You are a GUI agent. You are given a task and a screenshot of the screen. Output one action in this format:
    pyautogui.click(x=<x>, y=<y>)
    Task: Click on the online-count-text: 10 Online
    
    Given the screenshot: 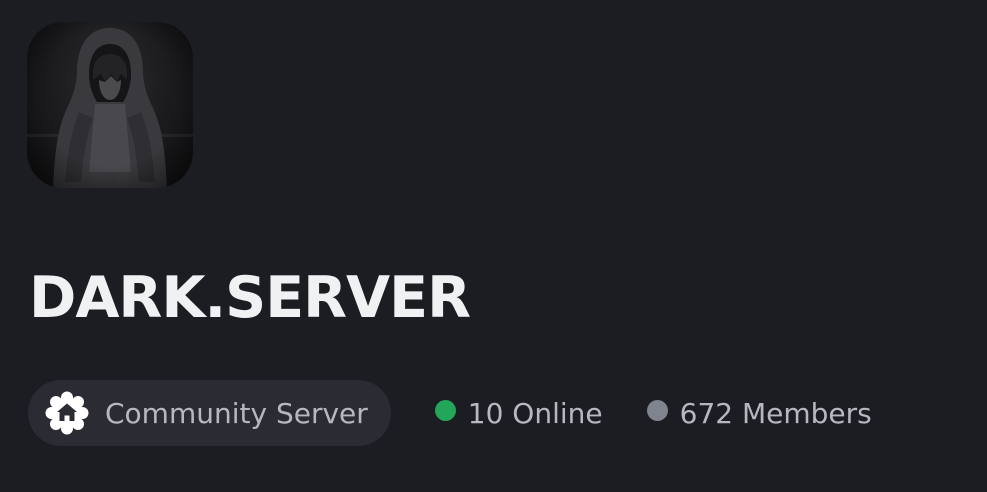 What is the action you would take?
    pyautogui.click(x=535, y=413)
    